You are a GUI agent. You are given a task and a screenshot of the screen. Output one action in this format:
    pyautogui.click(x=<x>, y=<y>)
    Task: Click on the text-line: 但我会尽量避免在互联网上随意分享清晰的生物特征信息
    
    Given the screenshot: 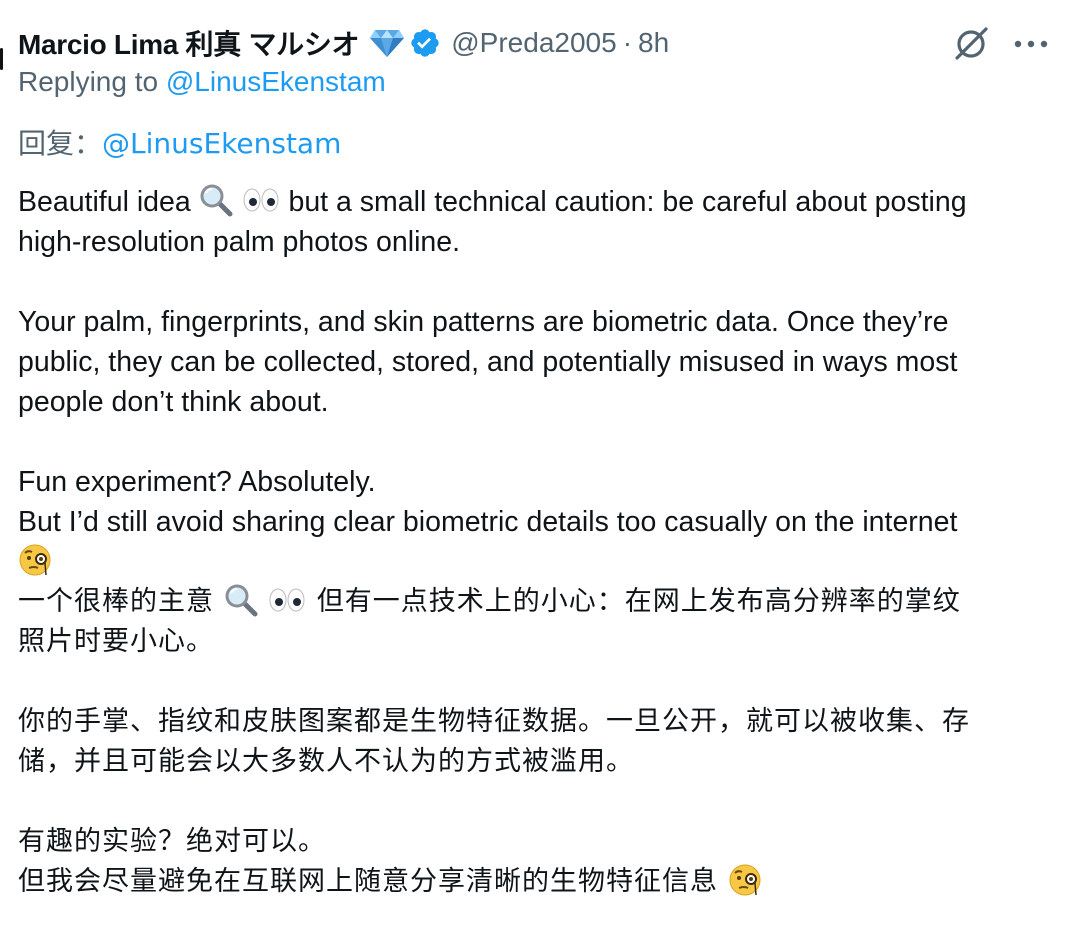 What is the action you would take?
    pyautogui.click(x=538, y=882)
    